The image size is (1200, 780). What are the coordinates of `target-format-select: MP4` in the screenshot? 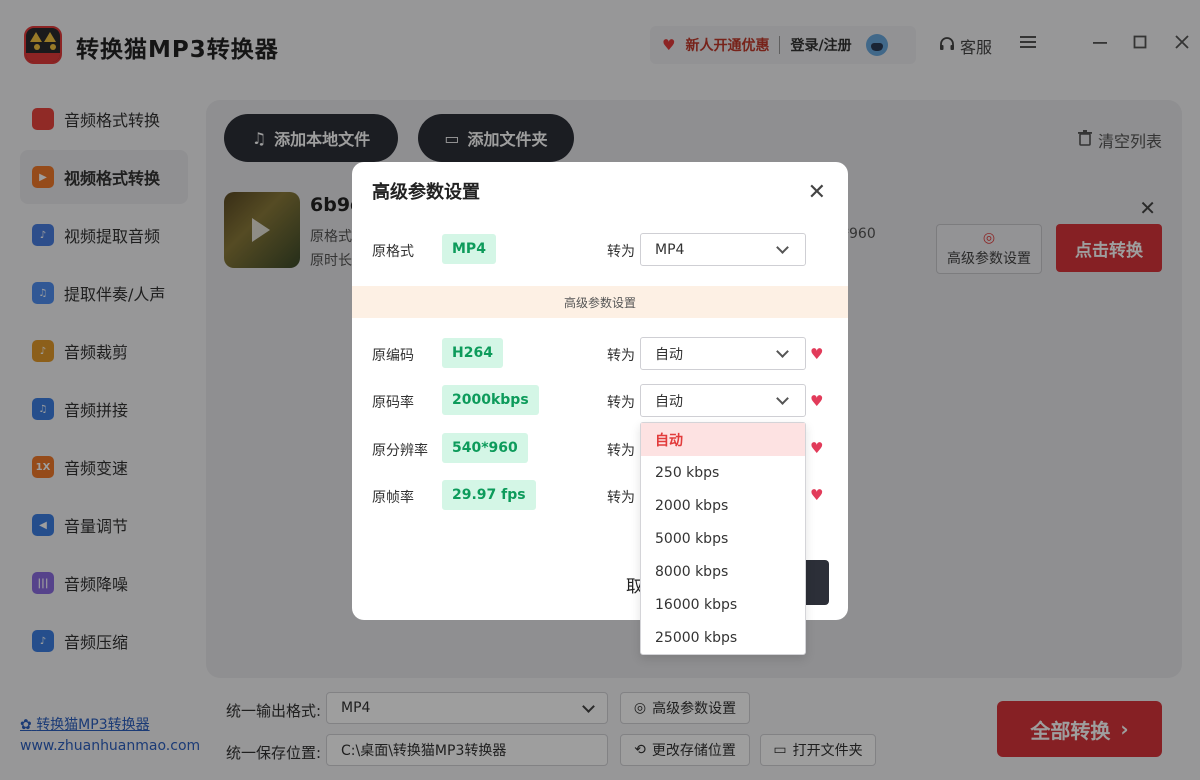 It's located at (723, 249).